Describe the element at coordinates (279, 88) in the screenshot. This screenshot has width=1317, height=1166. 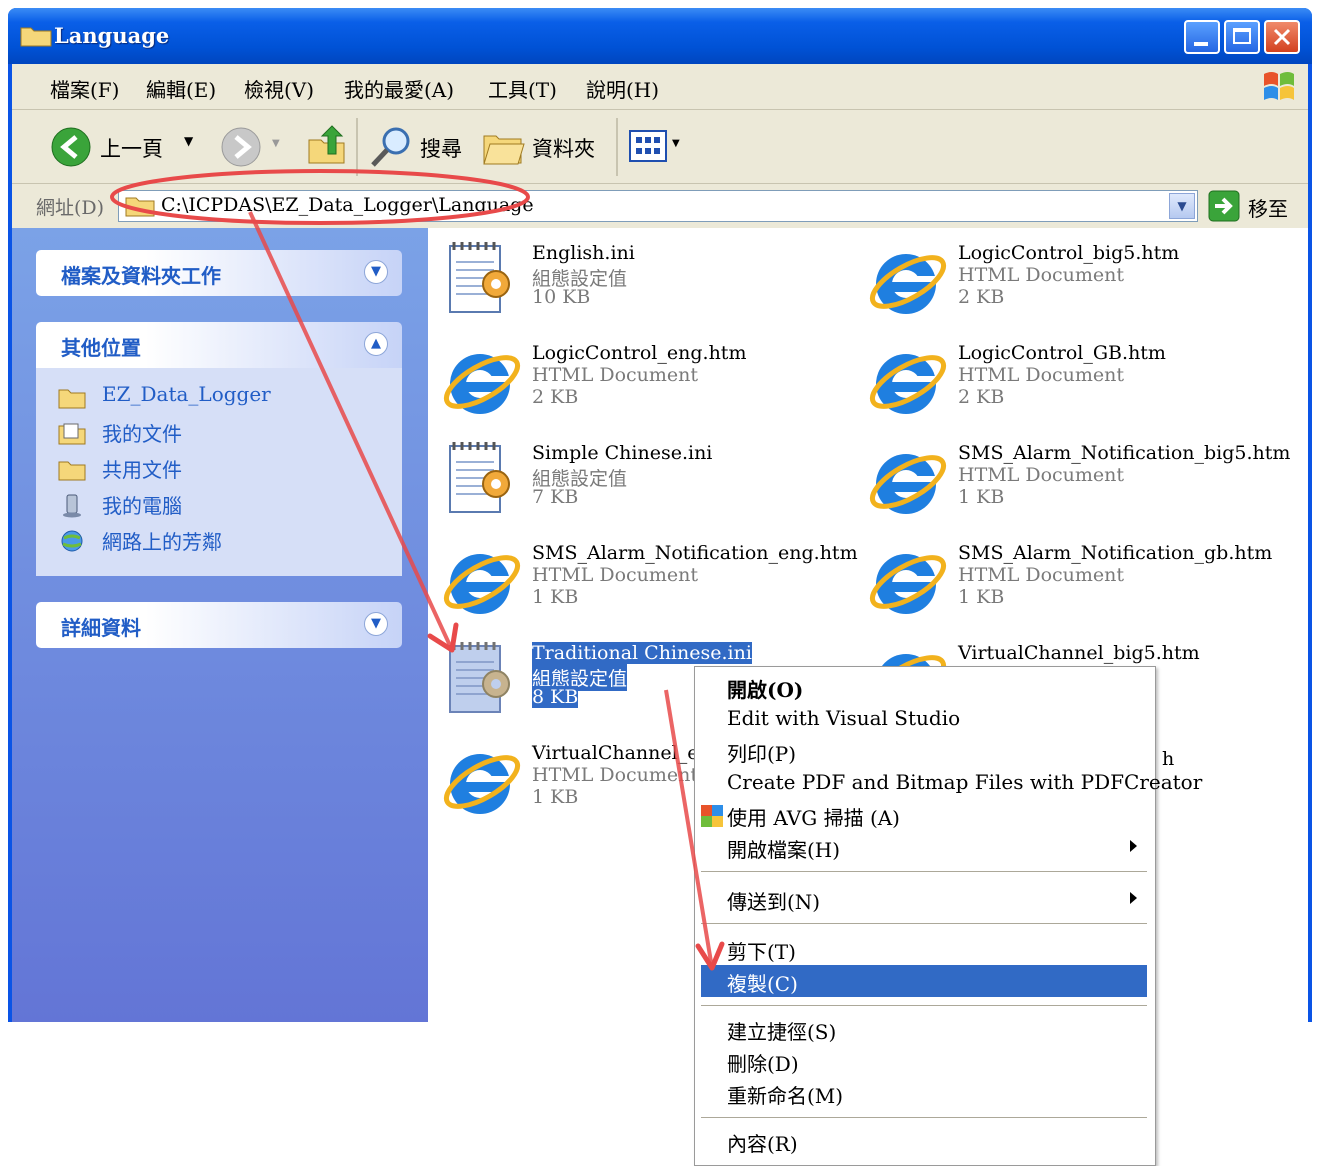
I see `menu-view: 檢視(V)` at that location.